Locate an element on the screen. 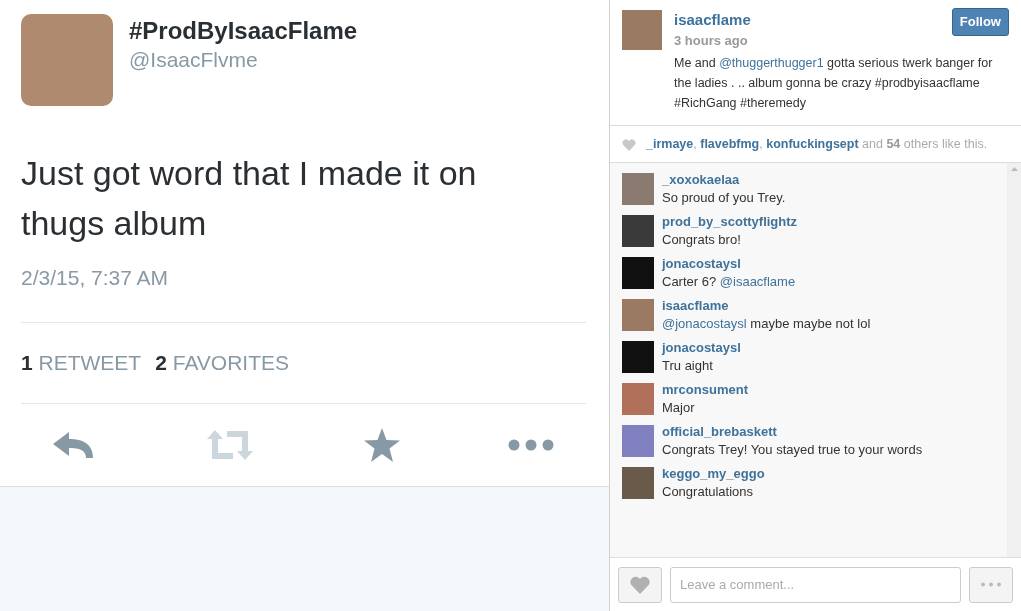 The width and height of the screenshot is (1021, 611). mention-link: @isaacflame is located at coordinates (757, 281).